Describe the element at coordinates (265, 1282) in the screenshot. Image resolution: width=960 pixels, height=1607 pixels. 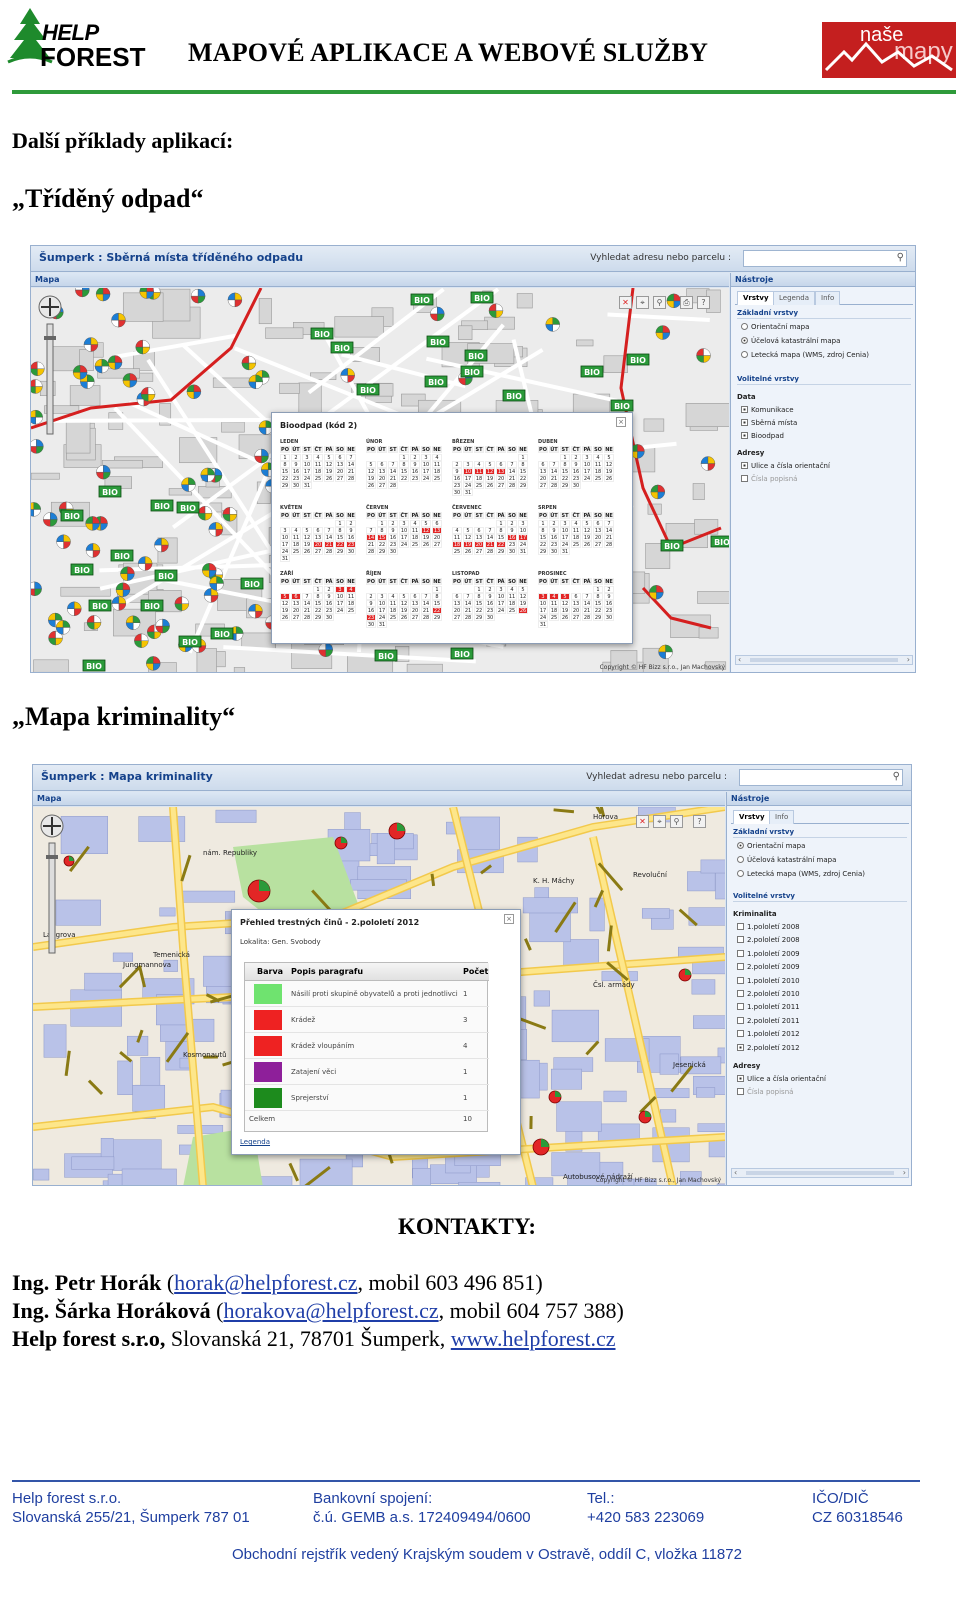
I see `email-link: horak@helpforest.cz` at that location.